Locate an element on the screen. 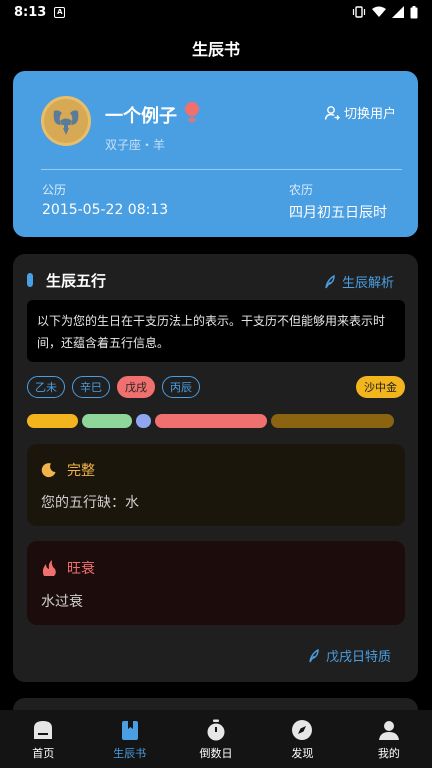 Image resolution: width=432 pixels, height=768 pixels. vibrate-icon is located at coordinates (359, 12).